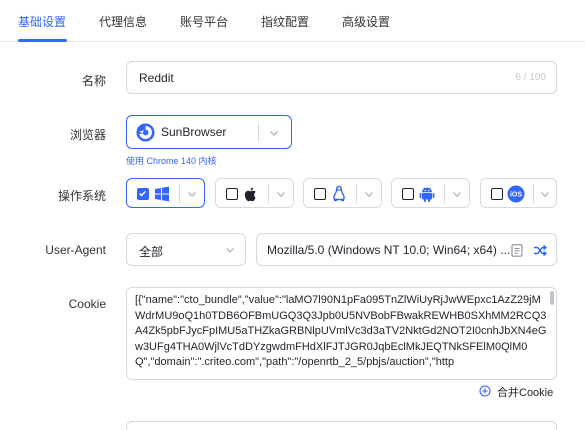 The width and height of the screenshot is (585, 430). I want to click on document-icon, so click(517, 250).